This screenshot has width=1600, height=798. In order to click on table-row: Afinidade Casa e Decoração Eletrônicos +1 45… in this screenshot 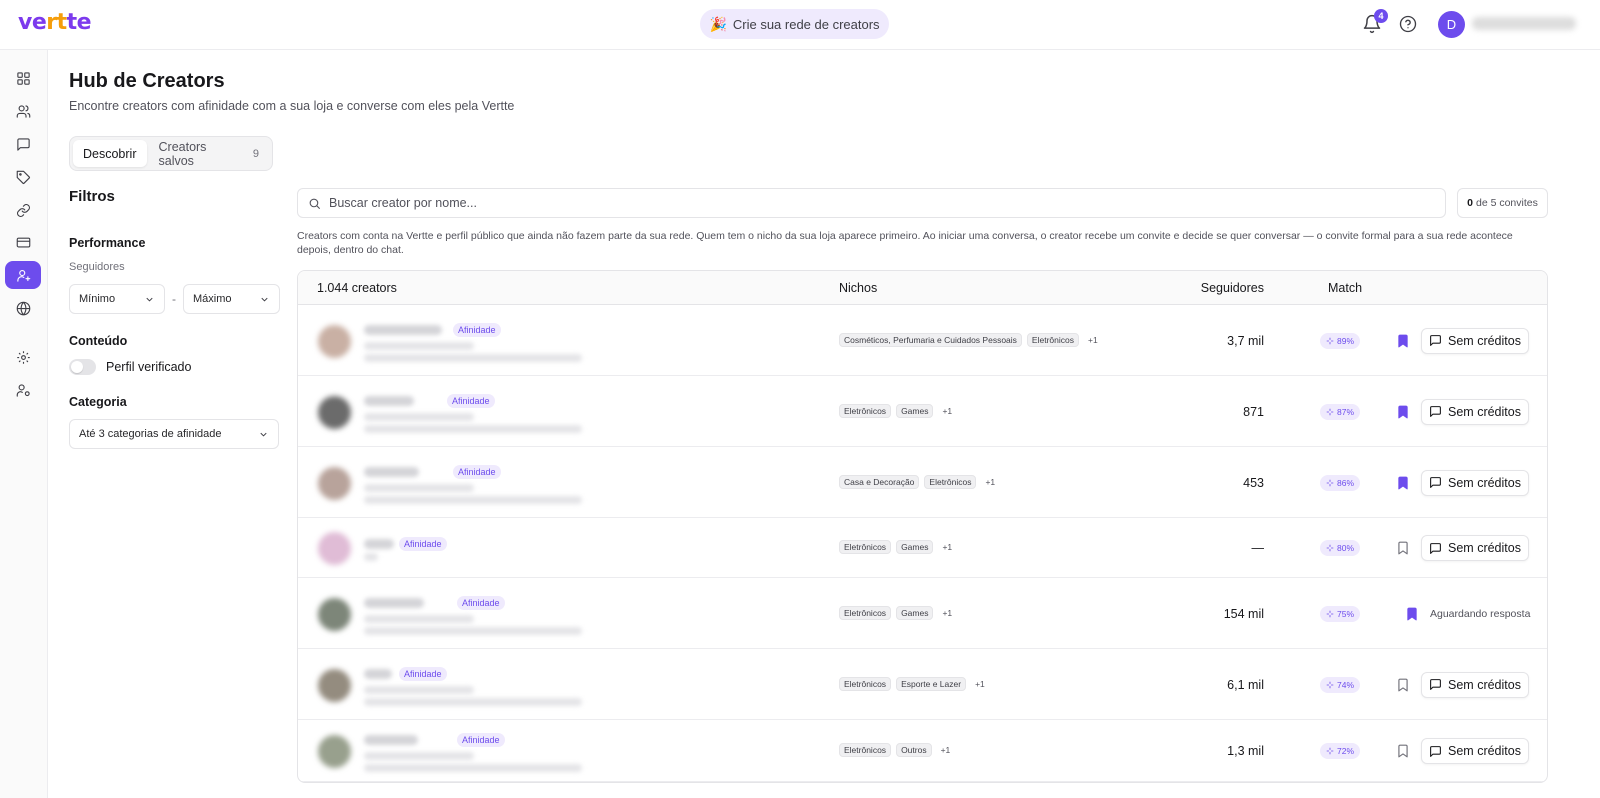, I will do `click(922, 482)`.